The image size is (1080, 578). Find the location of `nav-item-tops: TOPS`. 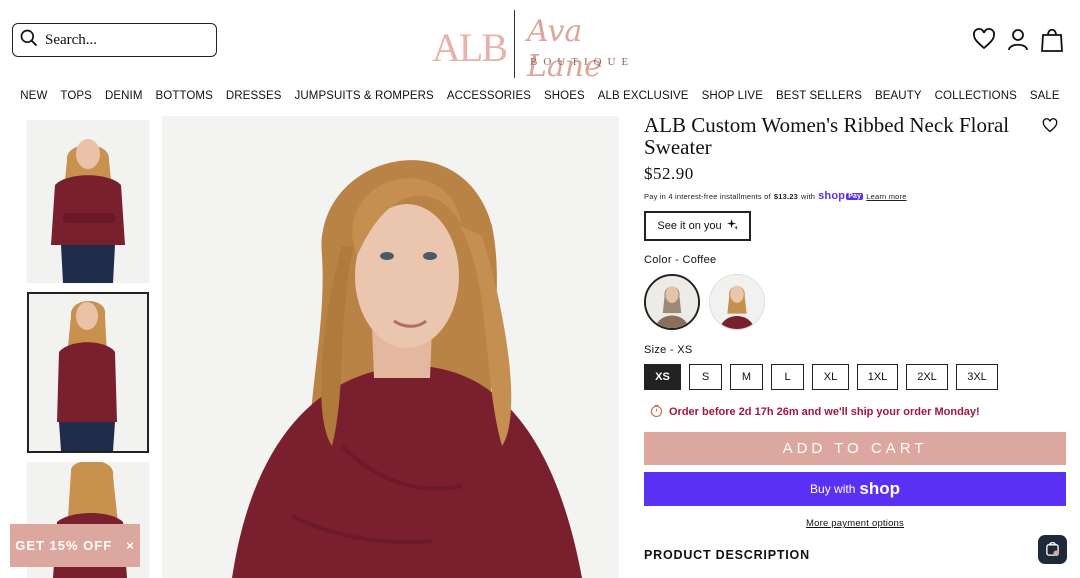

nav-item-tops: TOPS is located at coordinates (76, 96).